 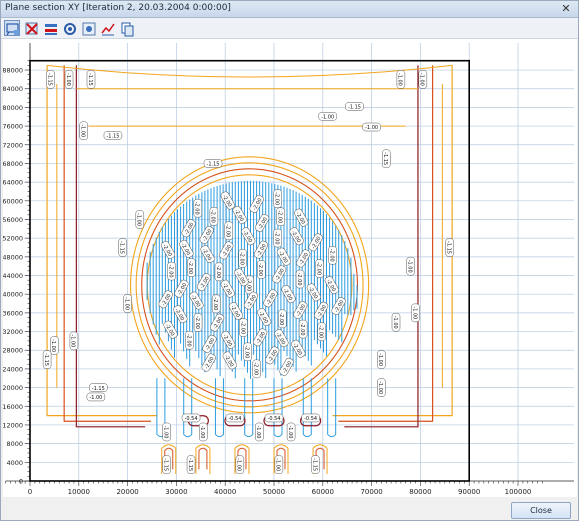 What do you see at coordinates (110, 246) in the screenshot?
I see `contour-left` at bounding box center [110, 246].